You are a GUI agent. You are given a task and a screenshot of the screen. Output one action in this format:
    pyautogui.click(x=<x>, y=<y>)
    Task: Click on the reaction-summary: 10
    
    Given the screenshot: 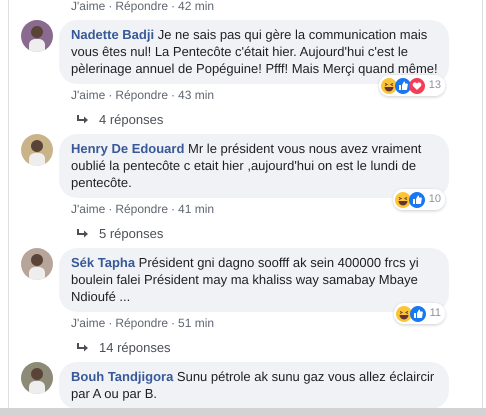 What is the action you would take?
    pyautogui.click(x=418, y=199)
    